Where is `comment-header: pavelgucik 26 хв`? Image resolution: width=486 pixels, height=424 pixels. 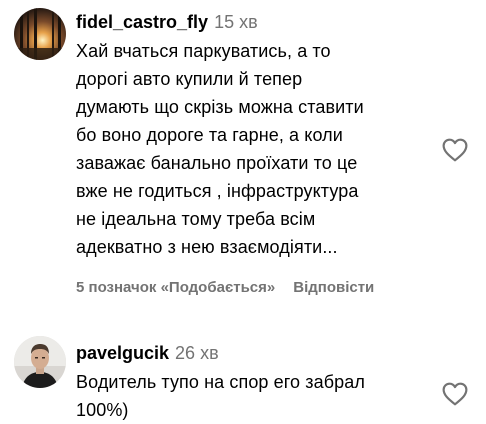 comment-header: pavelgucik 26 хв is located at coordinates (147, 353).